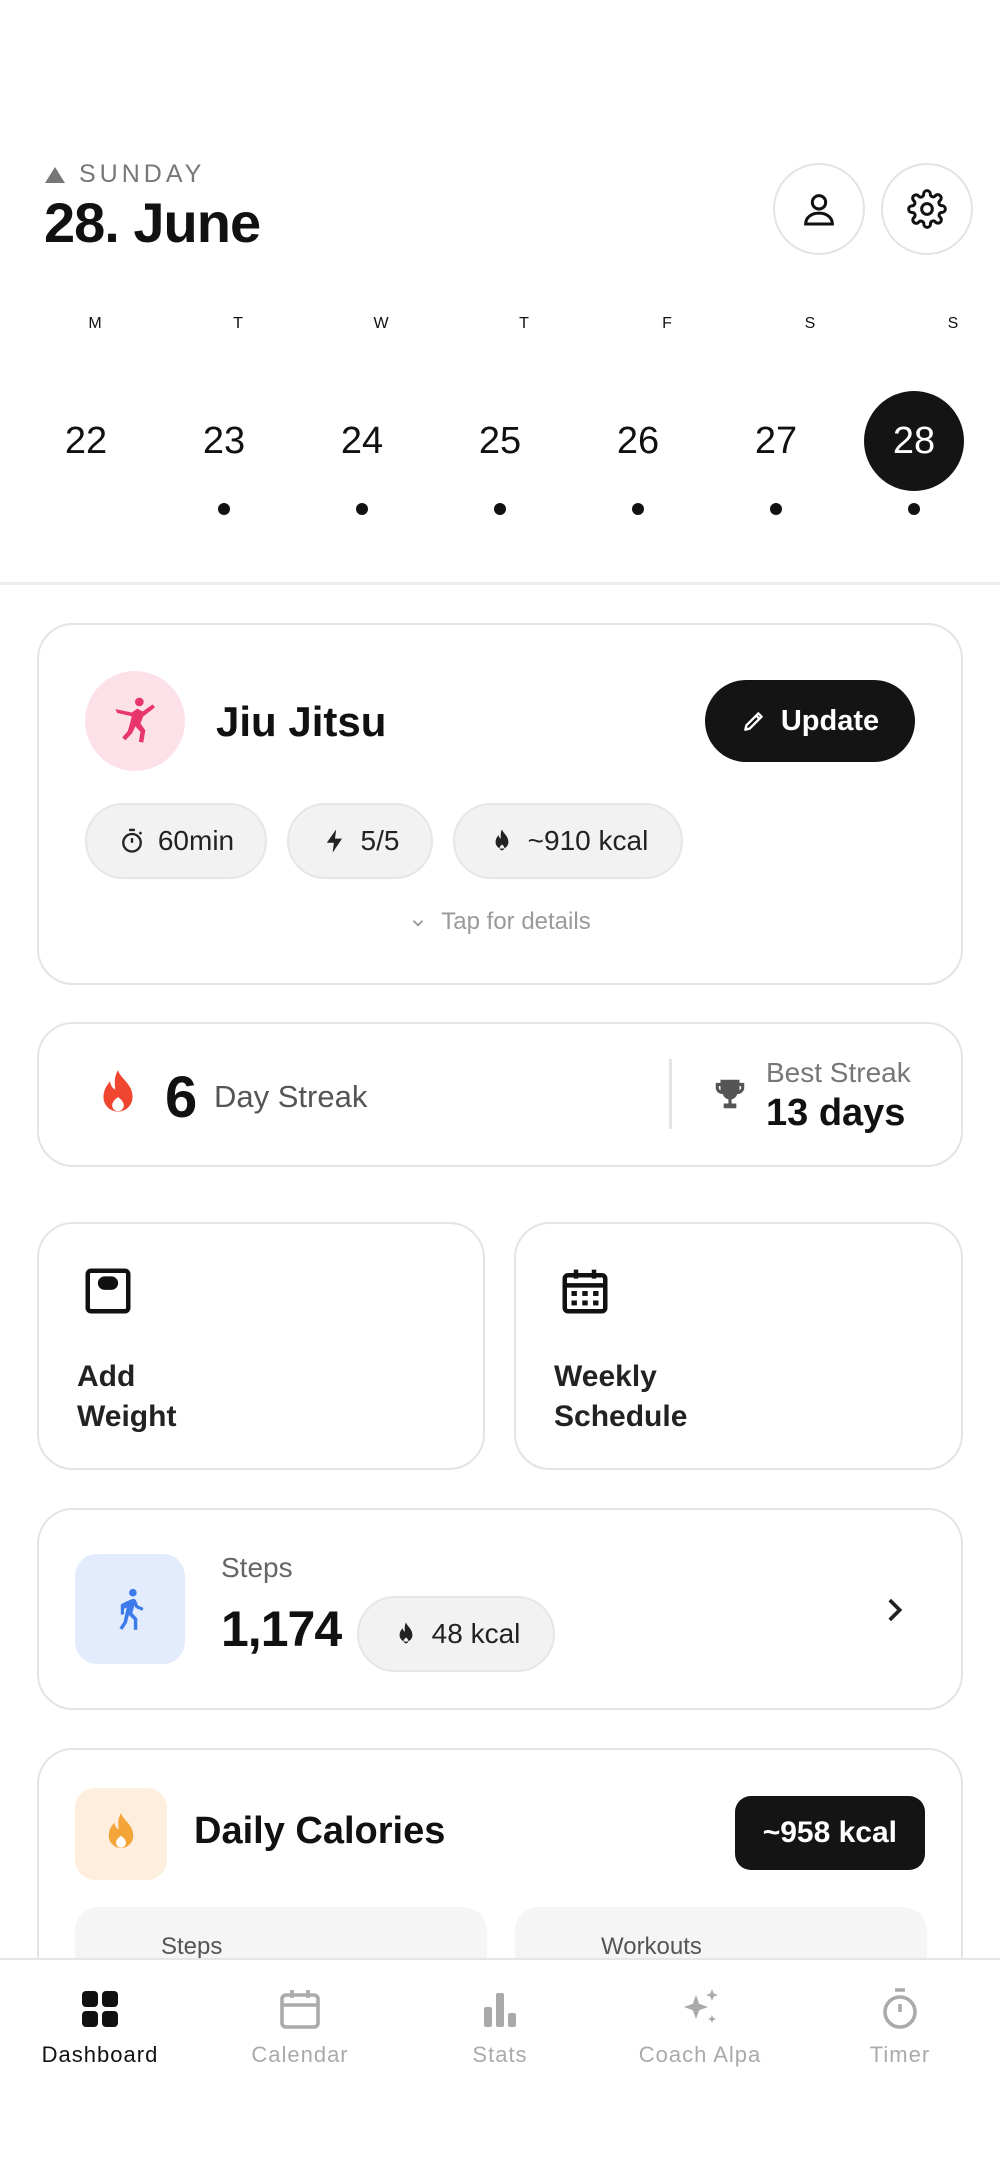 This screenshot has width=1000, height=2173. Describe the element at coordinates (900, 2008) in the screenshot. I see `timer-icon` at that location.